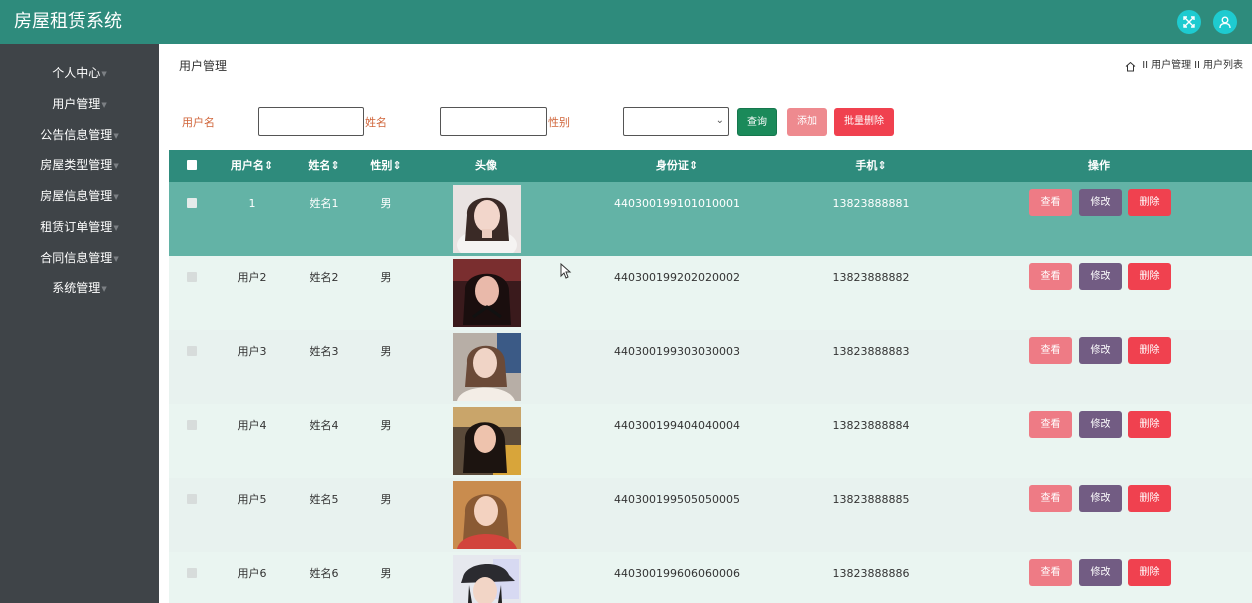  What do you see at coordinates (311, 121) in the screenshot?
I see `username-input` at bounding box center [311, 121].